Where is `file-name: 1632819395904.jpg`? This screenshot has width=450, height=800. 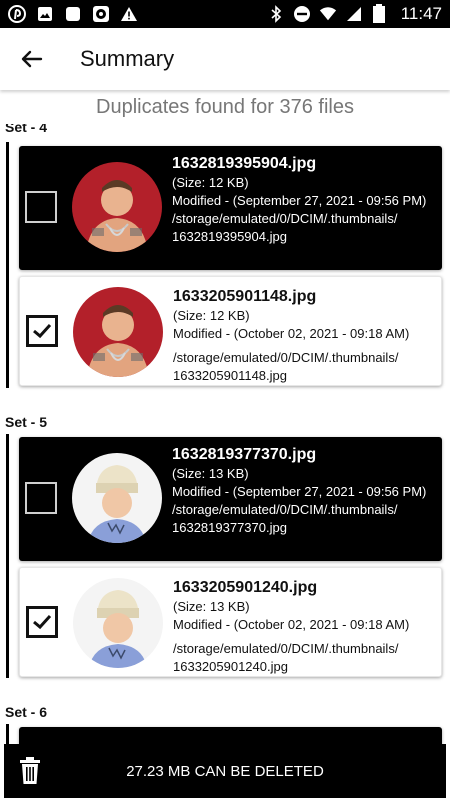
file-name: 1632819395904.jpg is located at coordinates (244, 163).